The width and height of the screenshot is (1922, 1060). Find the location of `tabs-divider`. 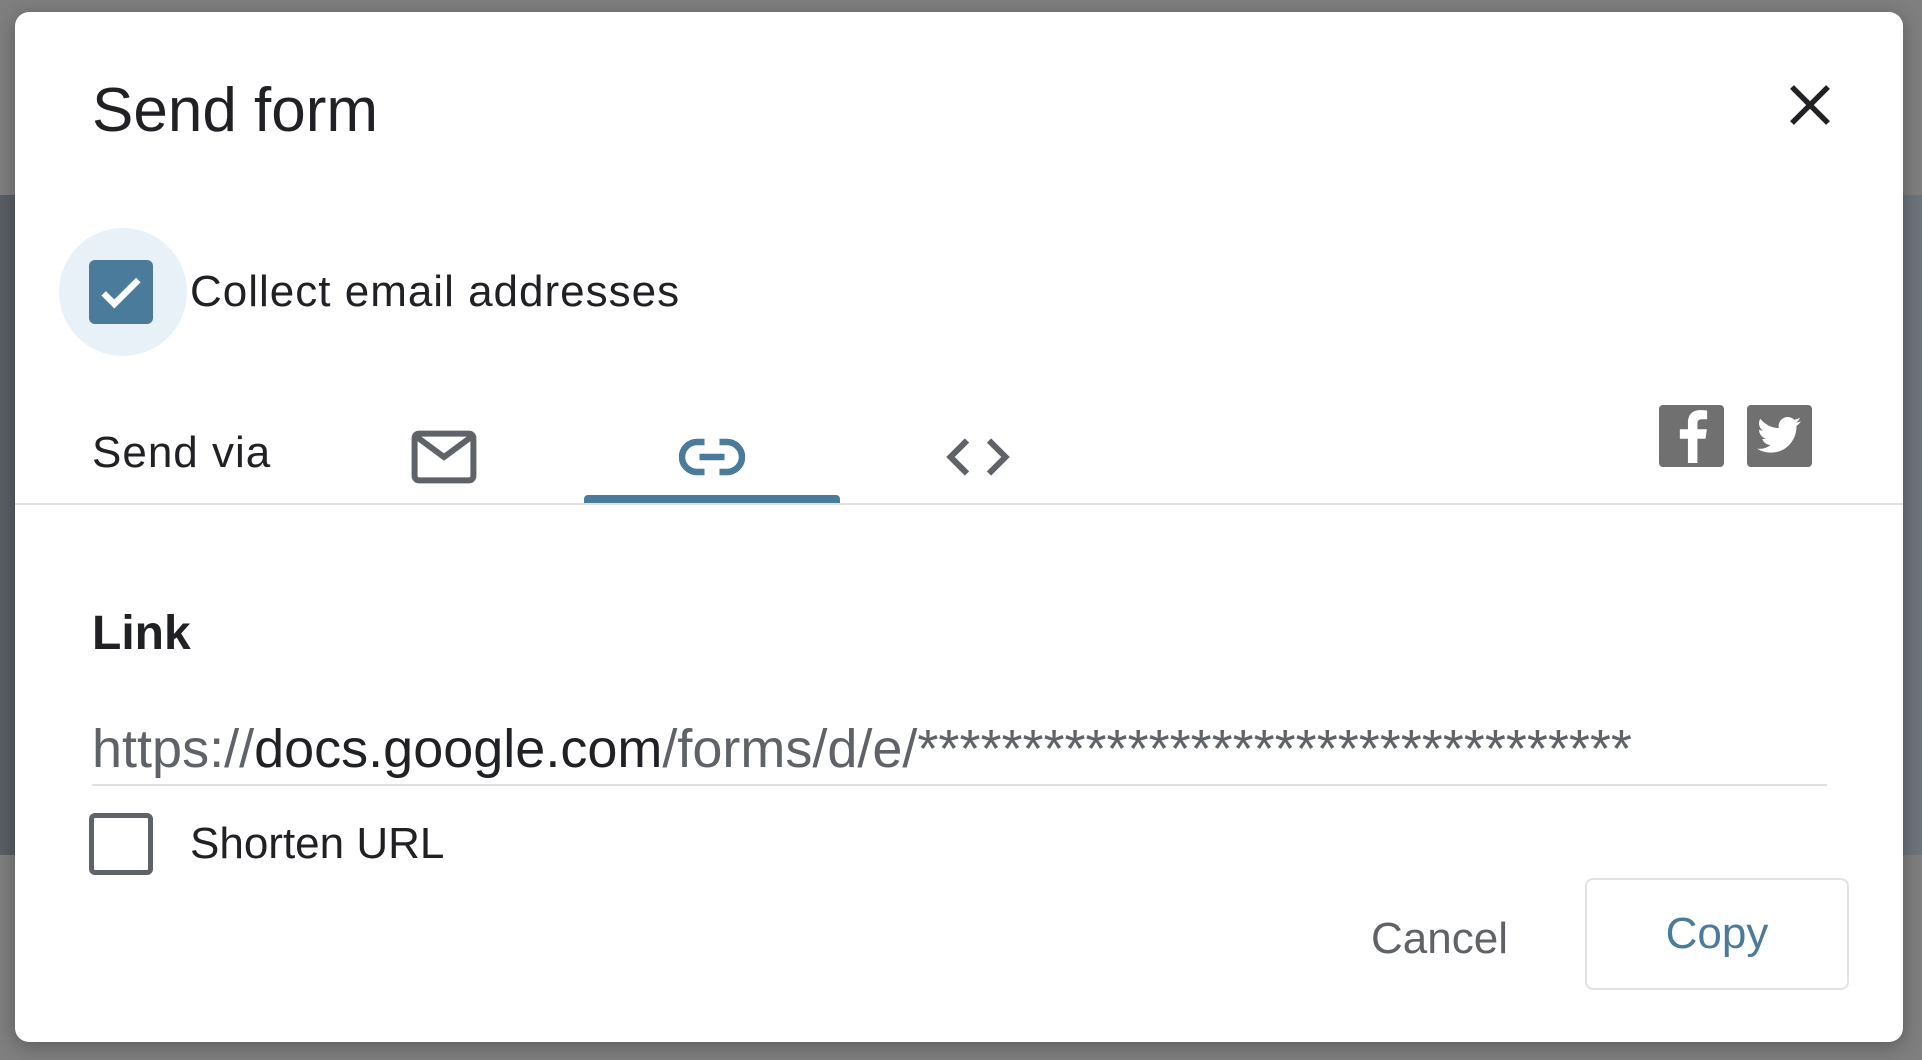

tabs-divider is located at coordinates (959, 504).